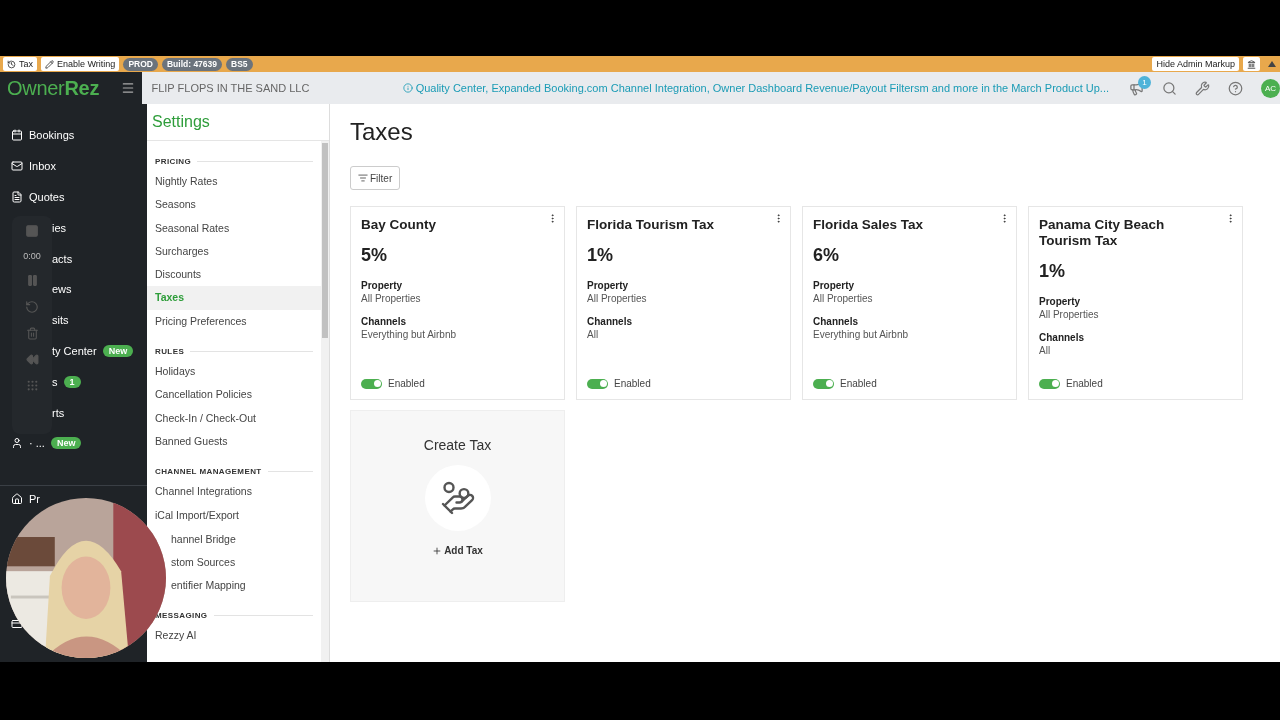 Image resolution: width=1280 pixels, height=720 pixels. I want to click on admin-tool-button, so click(1251, 64).